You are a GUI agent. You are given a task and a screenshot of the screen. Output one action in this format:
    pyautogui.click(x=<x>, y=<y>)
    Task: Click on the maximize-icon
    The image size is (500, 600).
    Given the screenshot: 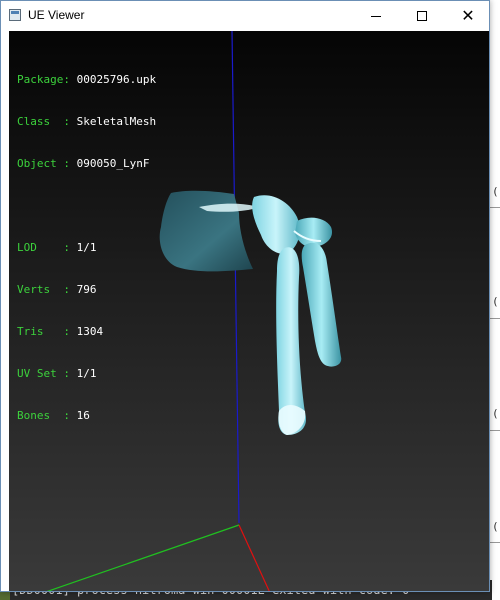 What is the action you would take?
    pyautogui.click(x=422, y=16)
    